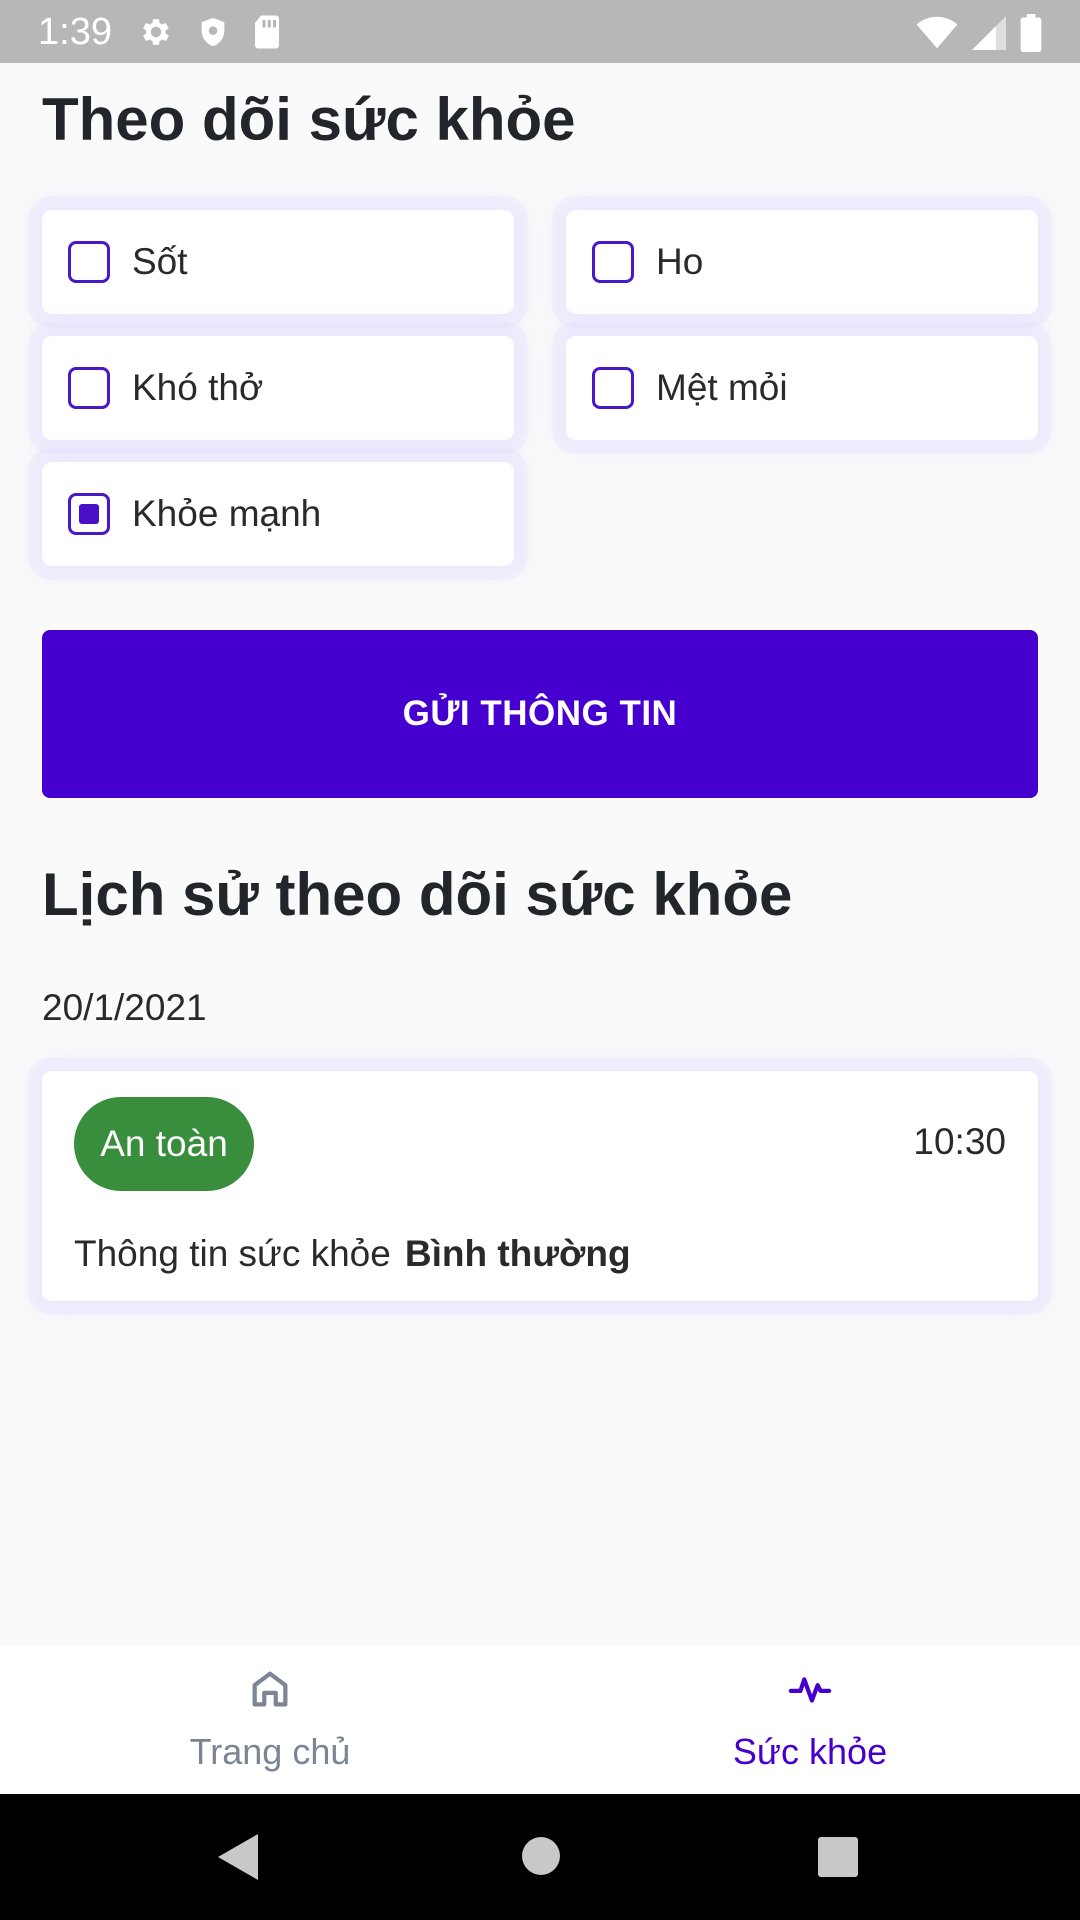  Describe the element at coordinates (278, 262) in the screenshot. I see `symptom-fever: Sốt` at that location.